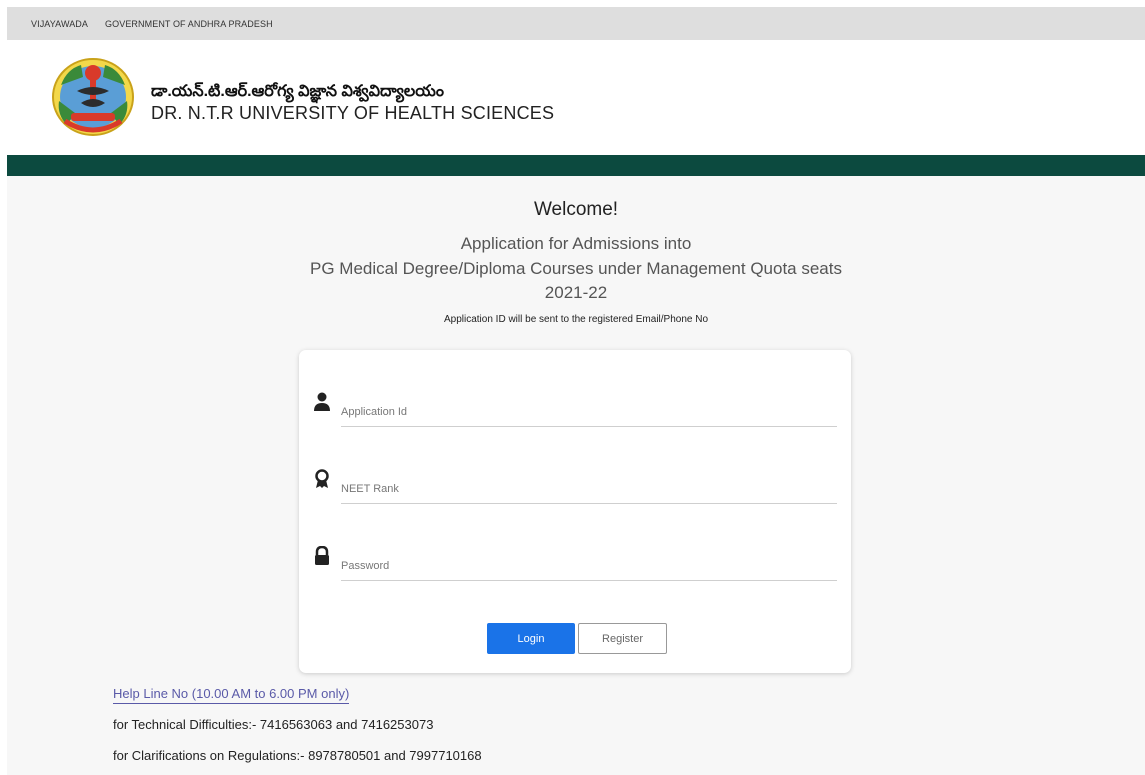 Image resolution: width=1145 pixels, height=775 pixels. What do you see at coordinates (576, 209) in the screenshot?
I see `welcome-heading: Welcome!` at bounding box center [576, 209].